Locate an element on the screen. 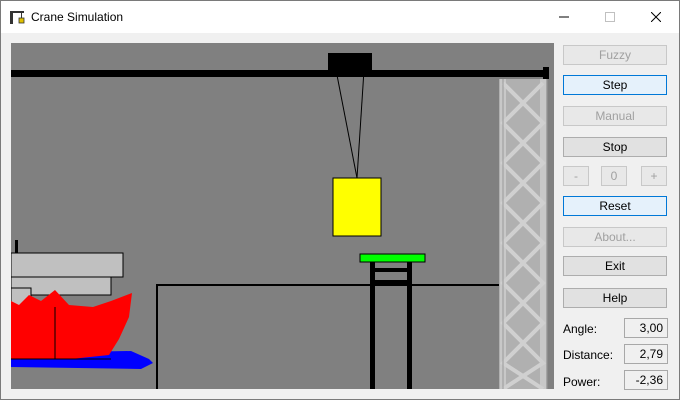  step-button: Step is located at coordinates (615, 85).